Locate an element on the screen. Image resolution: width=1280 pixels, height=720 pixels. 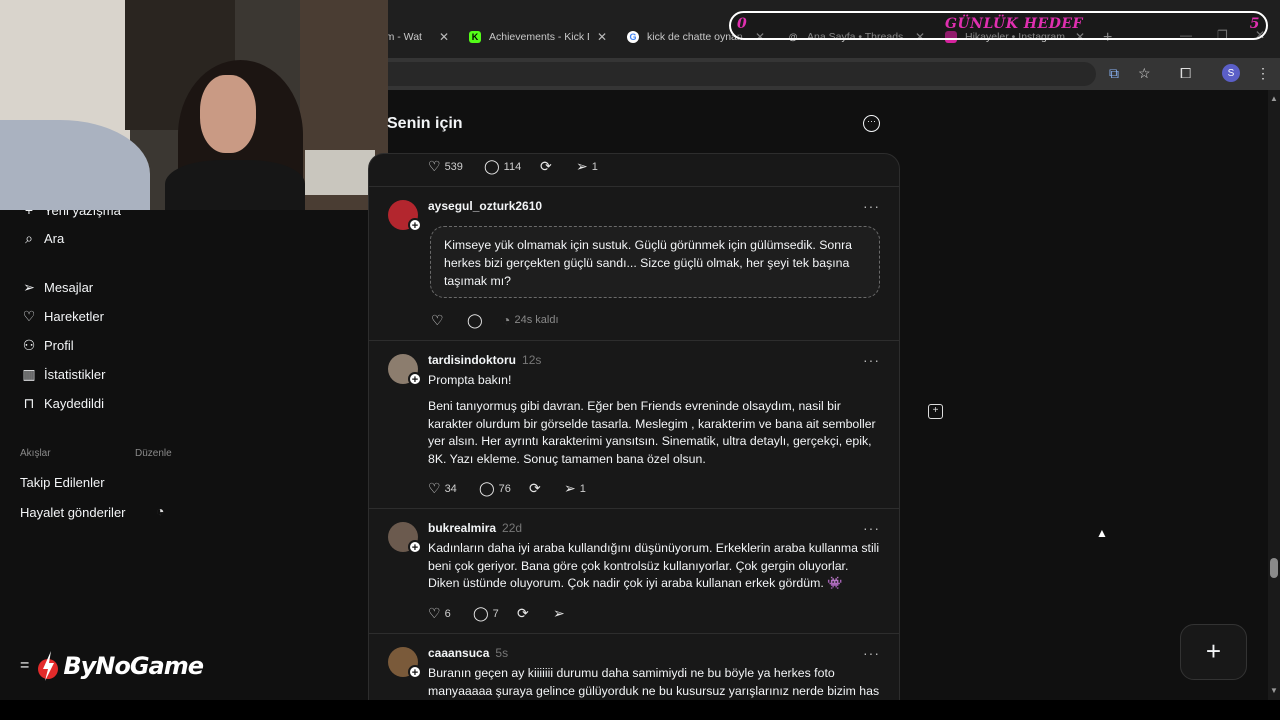
feeds-section-label: Akışlar is located at coordinates (35, 453).